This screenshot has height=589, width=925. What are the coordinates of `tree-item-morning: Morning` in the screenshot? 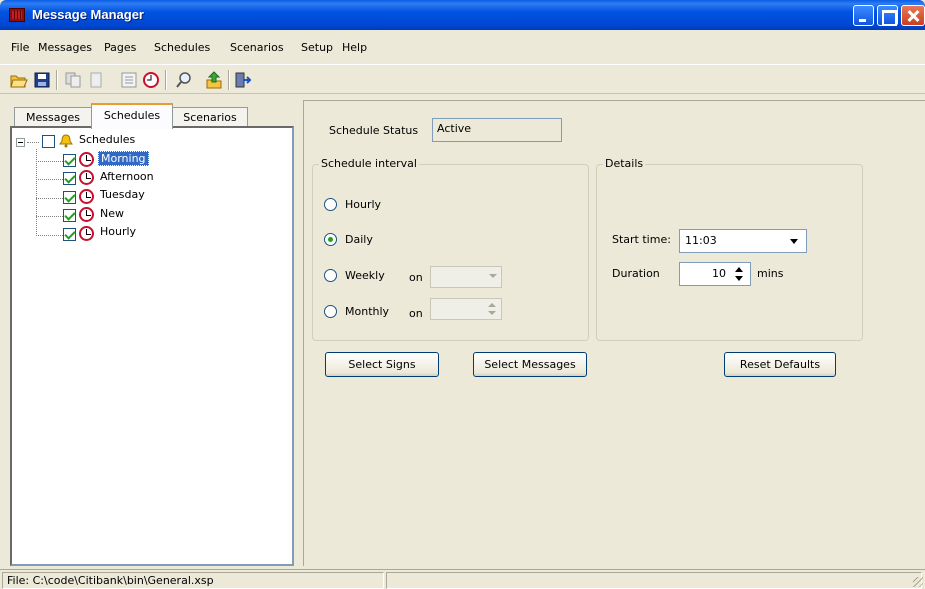 It's located at (123, 158).